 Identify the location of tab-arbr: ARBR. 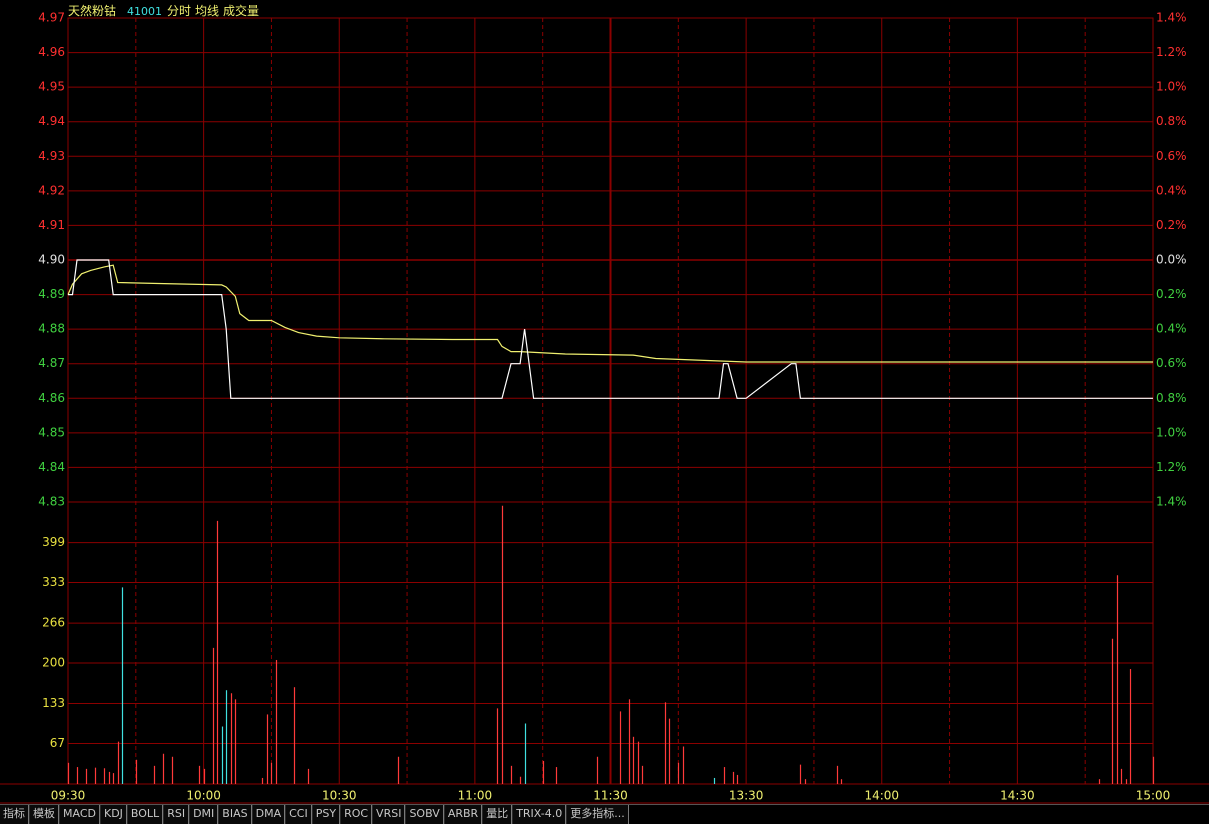
(463, 814).